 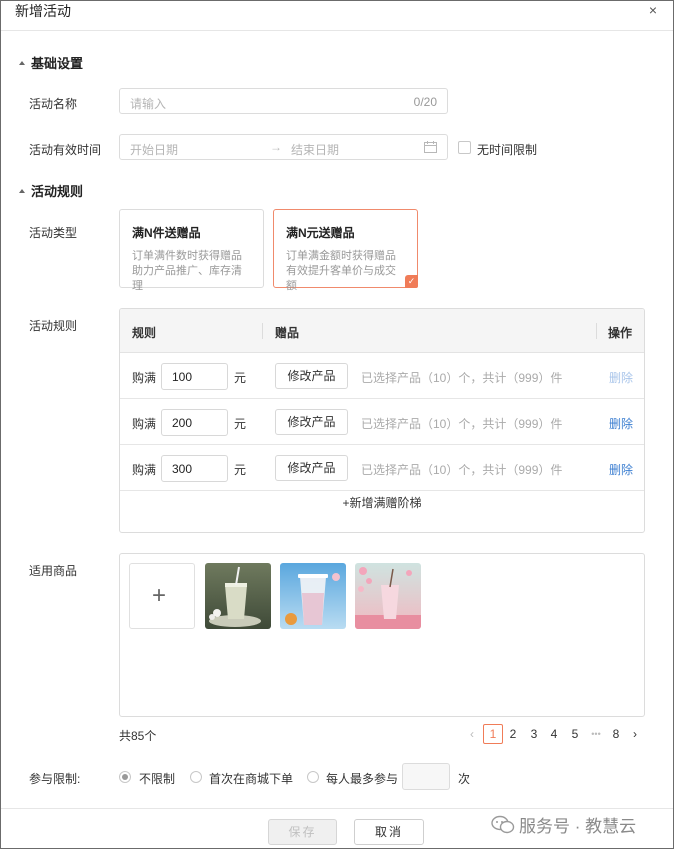 What do you see at coordinates (425, 102) in the screenshot?
I see `activity-name-counter: 0/20` at bounding box center [425, 102].